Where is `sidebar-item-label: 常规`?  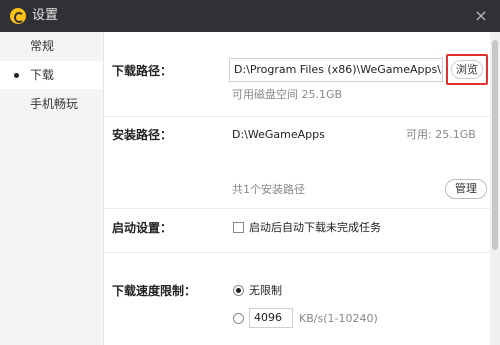
sidebar-item-label: 常规 is located at coordinates (42, 46).